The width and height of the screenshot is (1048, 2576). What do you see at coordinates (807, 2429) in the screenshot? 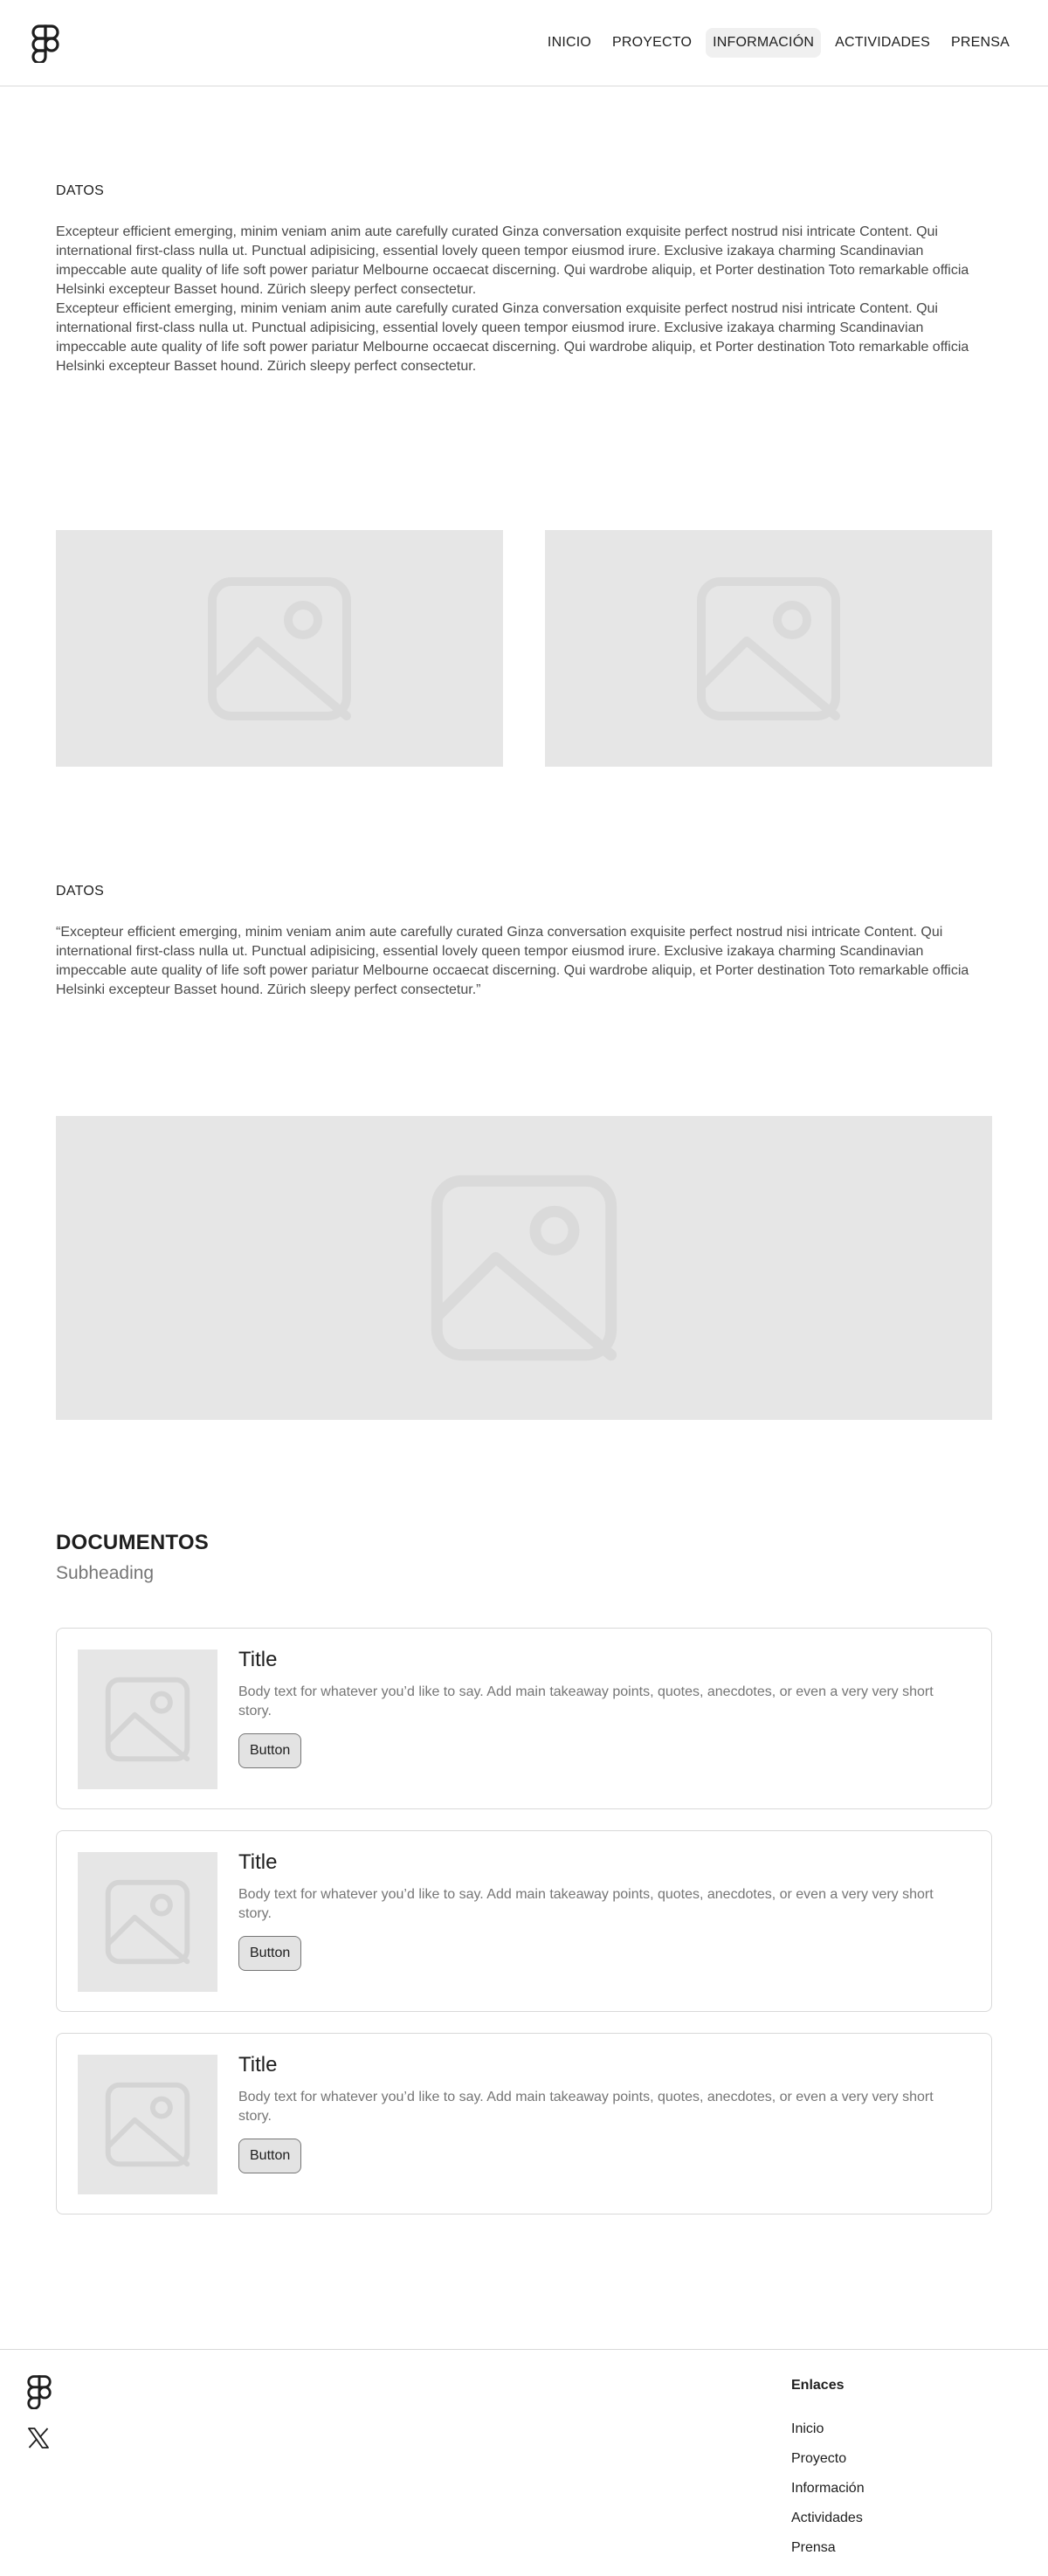
I see `footer-link-inicio: Inicio` at bounding box center [807, 2429].